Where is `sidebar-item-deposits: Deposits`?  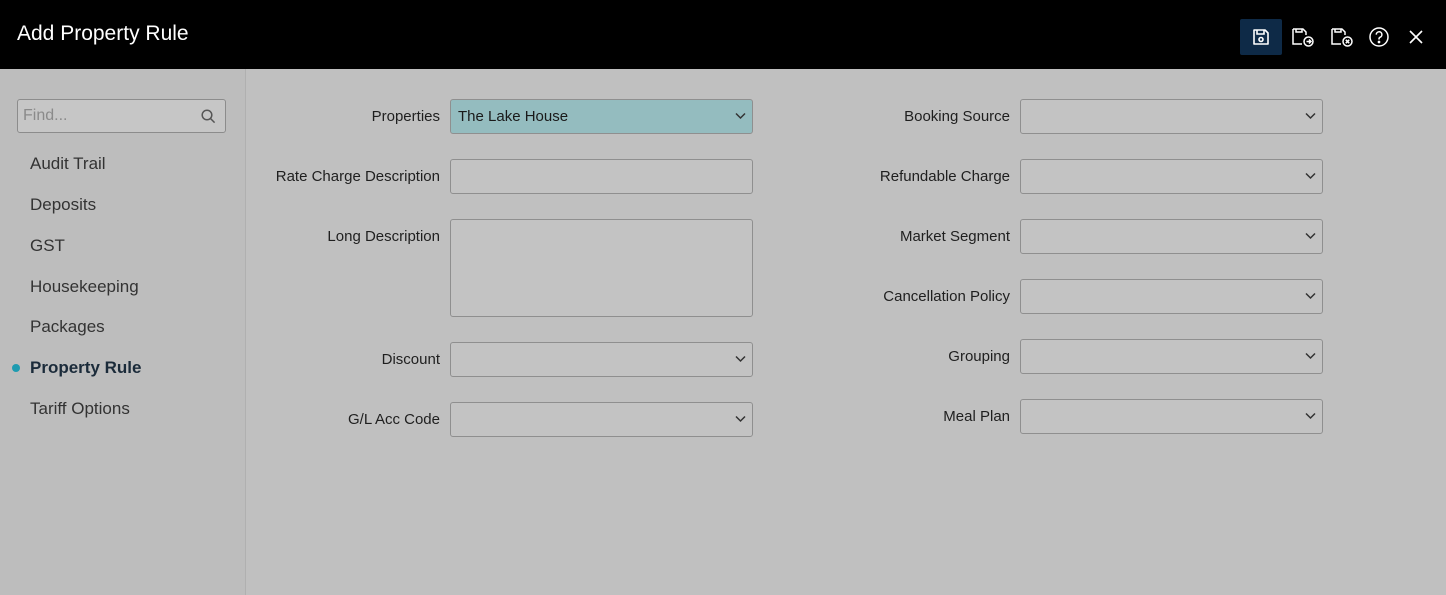
sidebar-item-deposits: Deposits is located at coordinates (63, 205).